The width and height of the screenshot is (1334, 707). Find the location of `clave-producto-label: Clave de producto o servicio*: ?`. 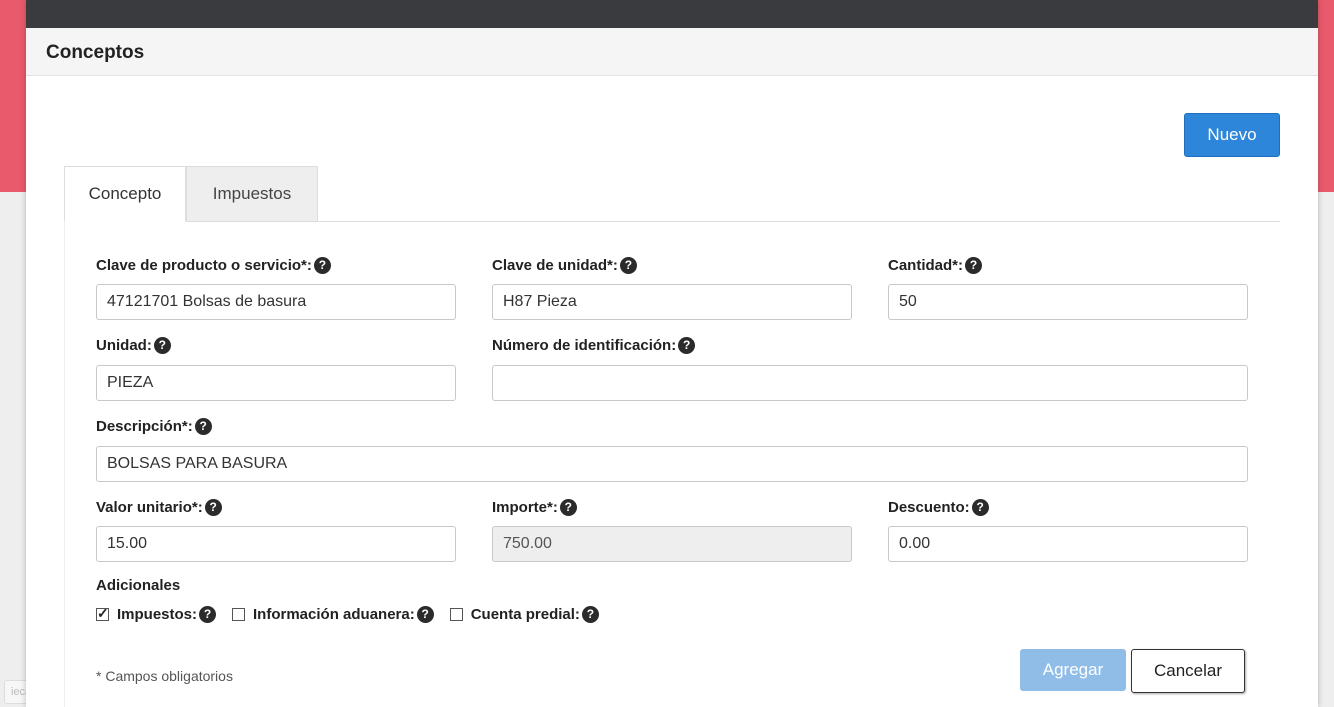

clave-producto-label: Clave de producto o servicio*: ? is located at coordinates (213, 265).